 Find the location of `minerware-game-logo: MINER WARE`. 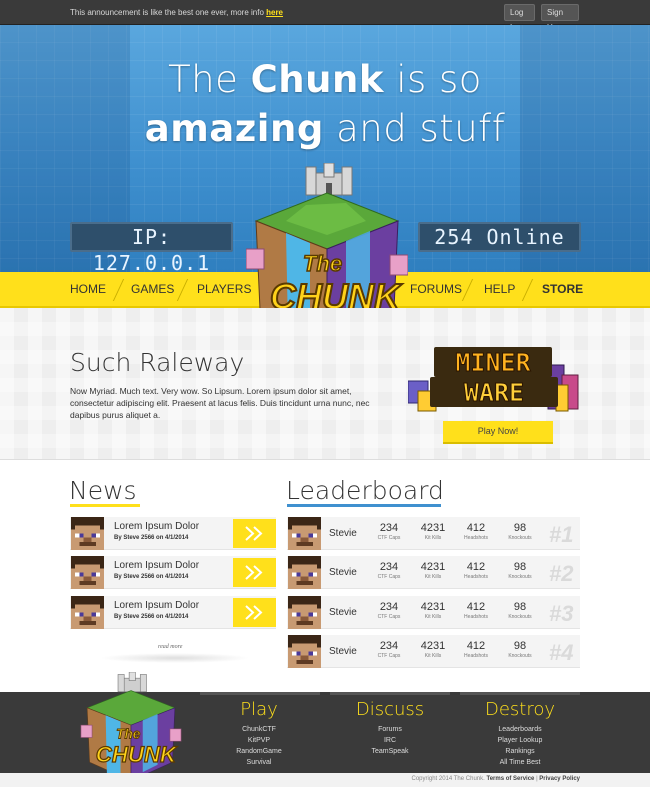

minerware-game-logo: MINER WARE is located at coordinates (494, 379).